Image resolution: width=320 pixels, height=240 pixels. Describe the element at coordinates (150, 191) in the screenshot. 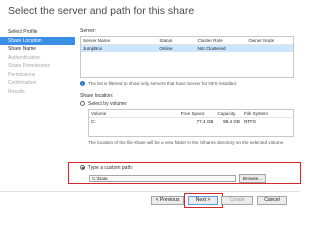

I see `footer-divider` at that location.